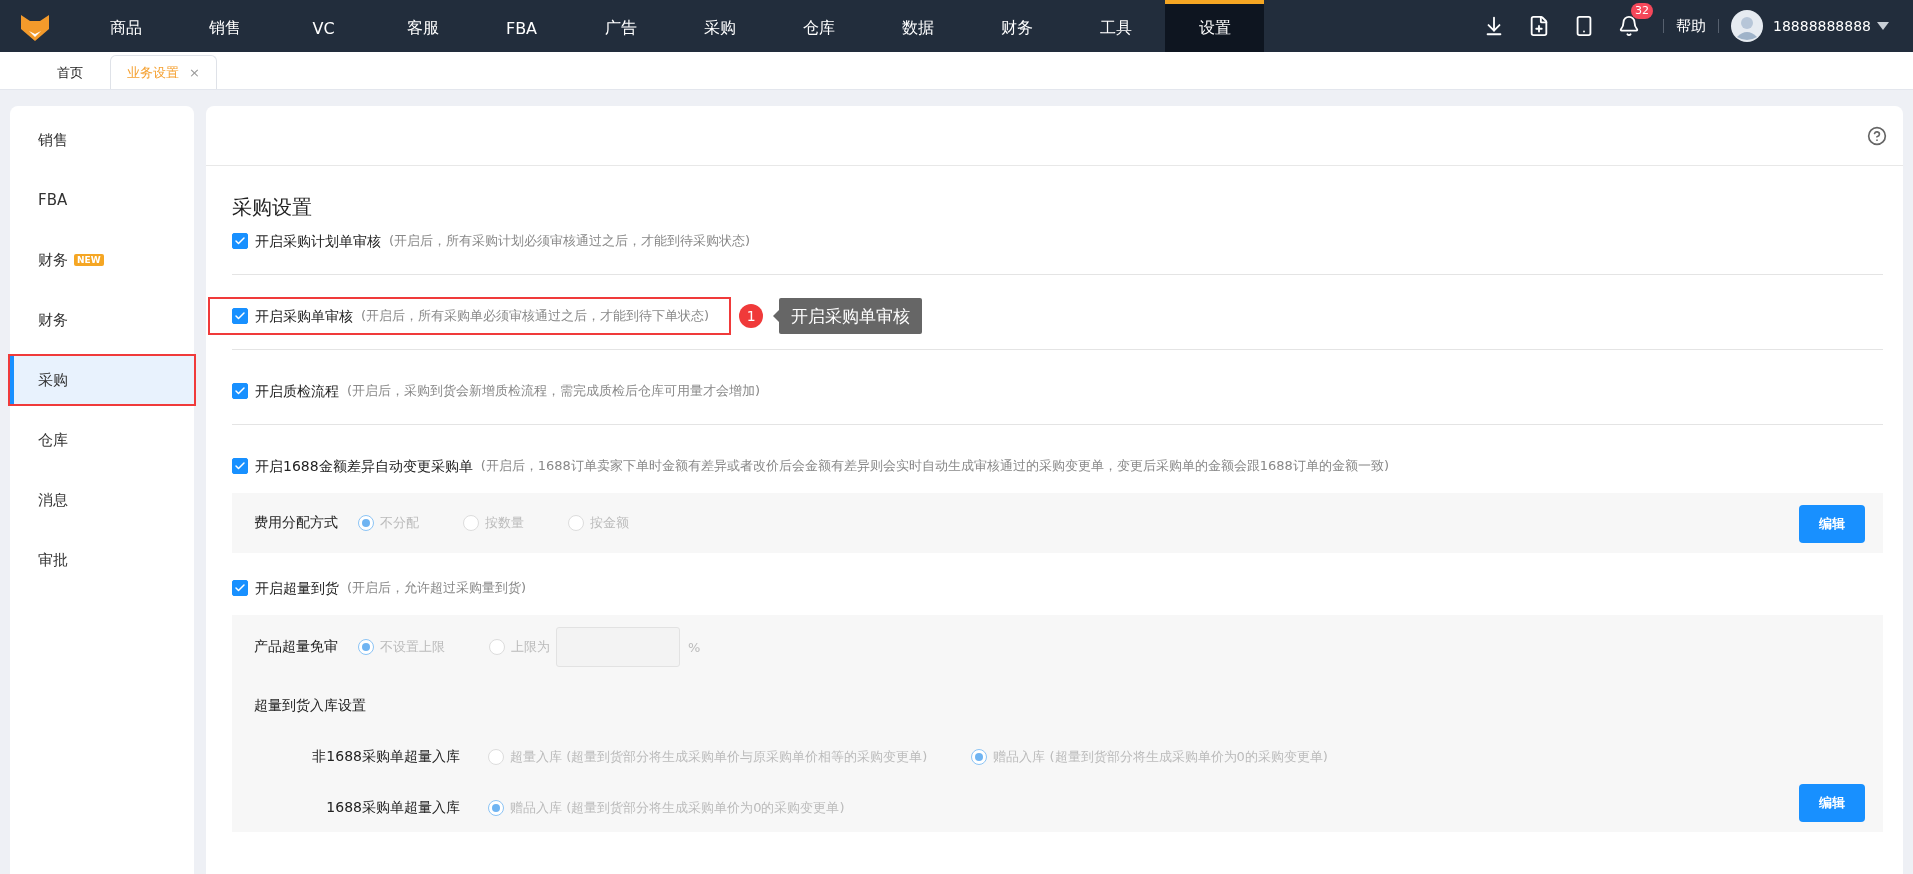 This screenshot has height=874, width=1913. What do you see at coordinates (554, 391) in the screenshot?
I see `setting-hint: (开启后，采购到货会新增质检流程，需完成质检后仓库可用量才会增加)` at bounding box center [554, 391].